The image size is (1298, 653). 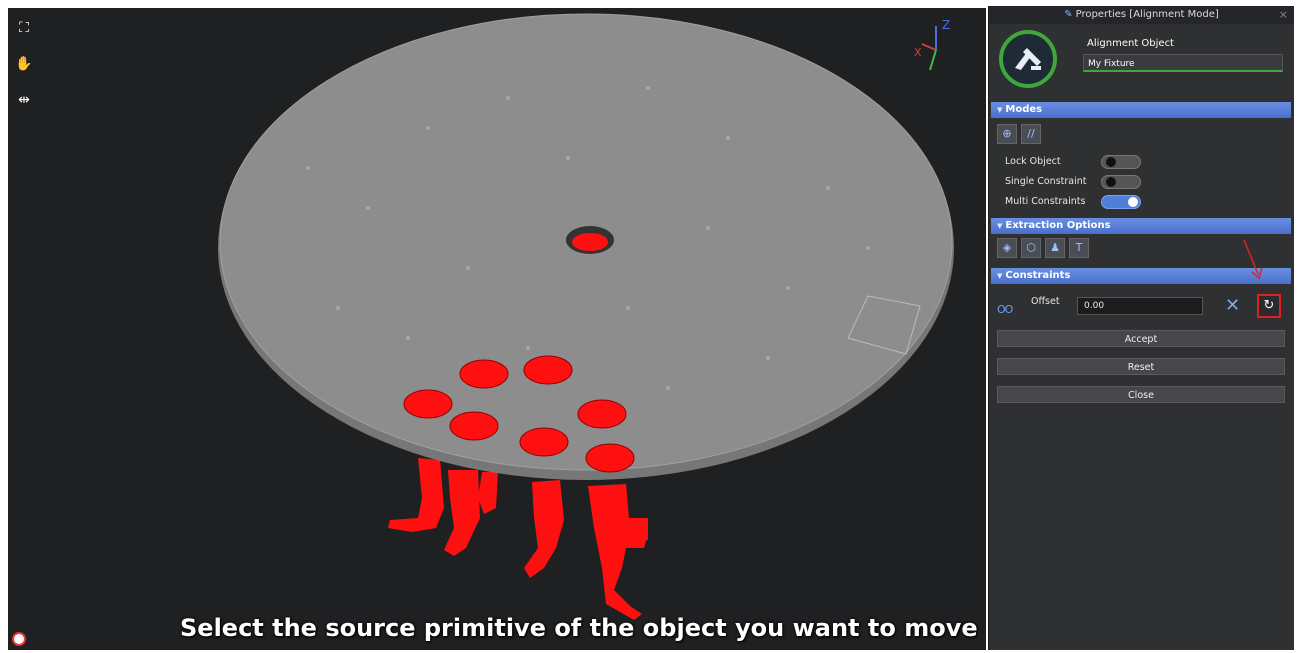 What do you see at coordinates (590, 242) in the screenshot?
I see `center-hole-red` at bounding box center [590, 242].